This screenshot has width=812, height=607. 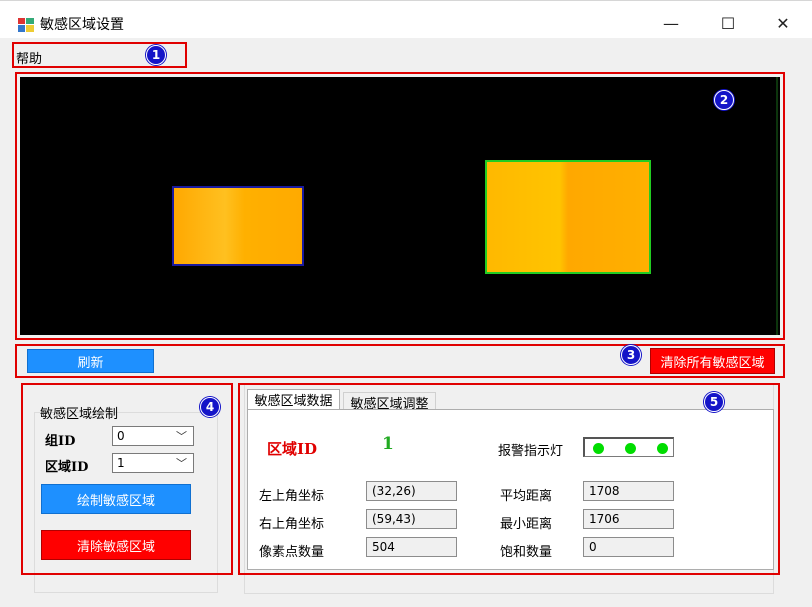 I want to click on region-id-title: 区域ID, so click(x=292, y=449).